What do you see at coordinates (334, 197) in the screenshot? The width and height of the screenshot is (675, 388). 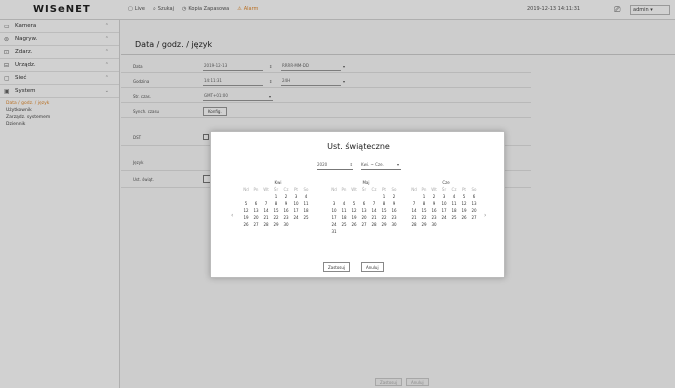 I see `calendar-day` at bounding box center [334, 197].